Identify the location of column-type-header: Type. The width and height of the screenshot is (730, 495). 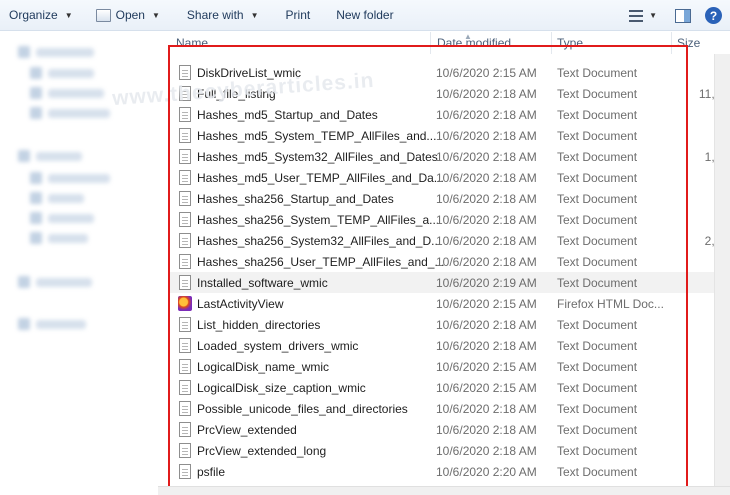
(570, 43).